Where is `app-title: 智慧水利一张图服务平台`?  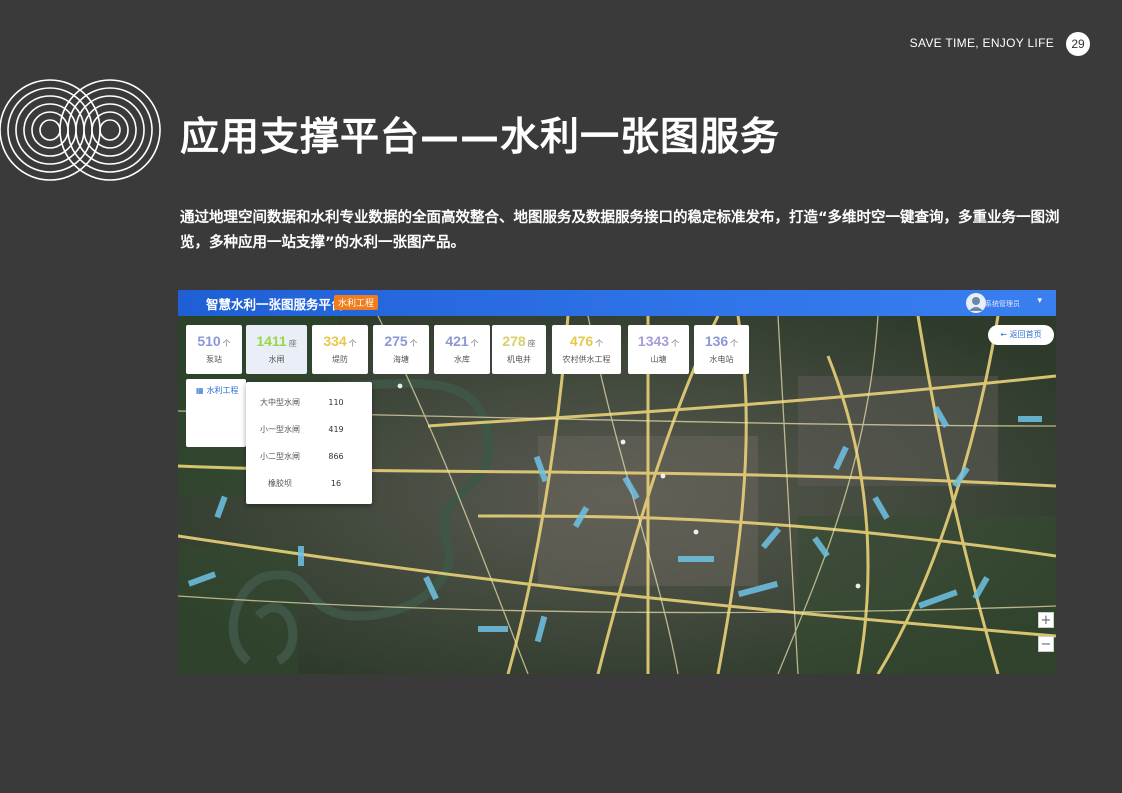 app-title: 智慧水利一张图服务平台 is located at coordinates (275, 304).